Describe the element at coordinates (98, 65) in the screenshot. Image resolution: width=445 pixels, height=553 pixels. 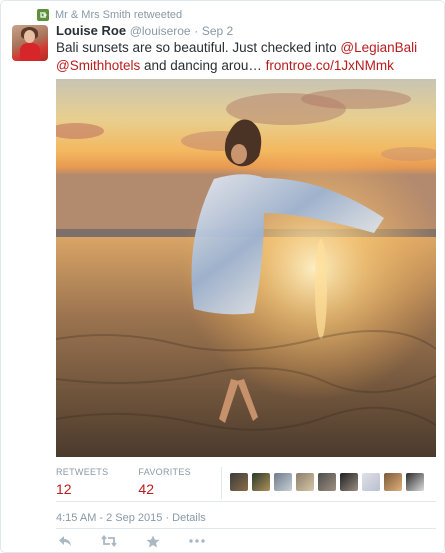
I see `mention-smithhotels: @Smithhotels` at that location.